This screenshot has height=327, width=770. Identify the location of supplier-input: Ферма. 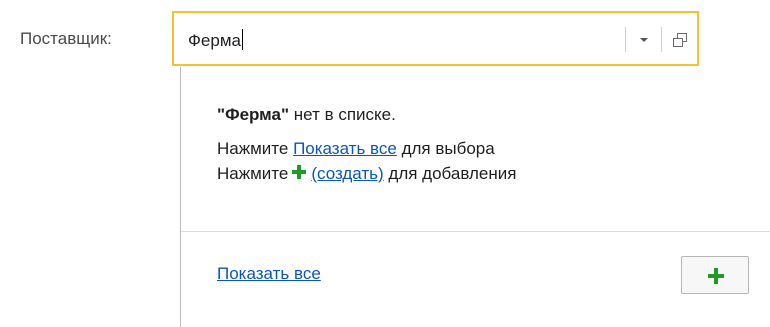
(215, 40).